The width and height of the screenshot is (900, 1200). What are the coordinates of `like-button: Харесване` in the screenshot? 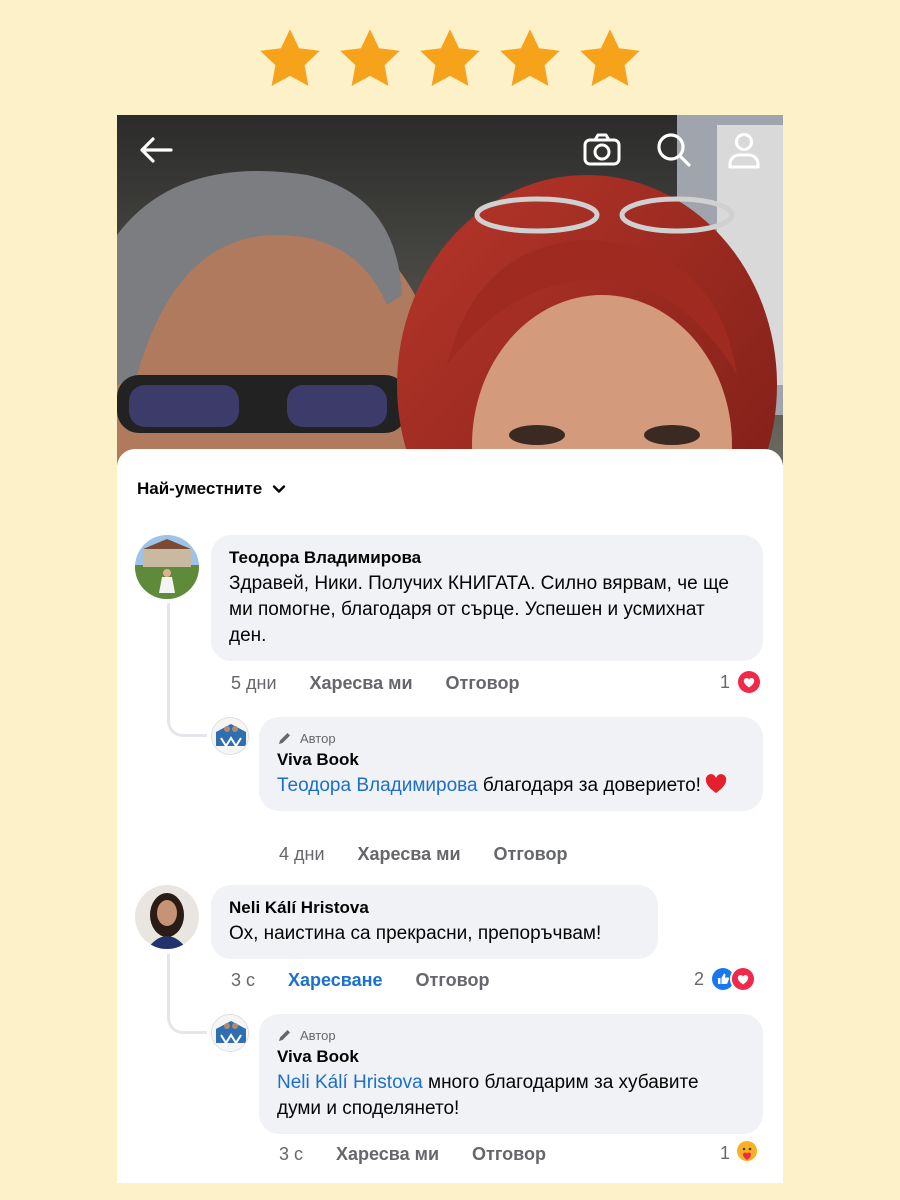 It's located at (335, 980).